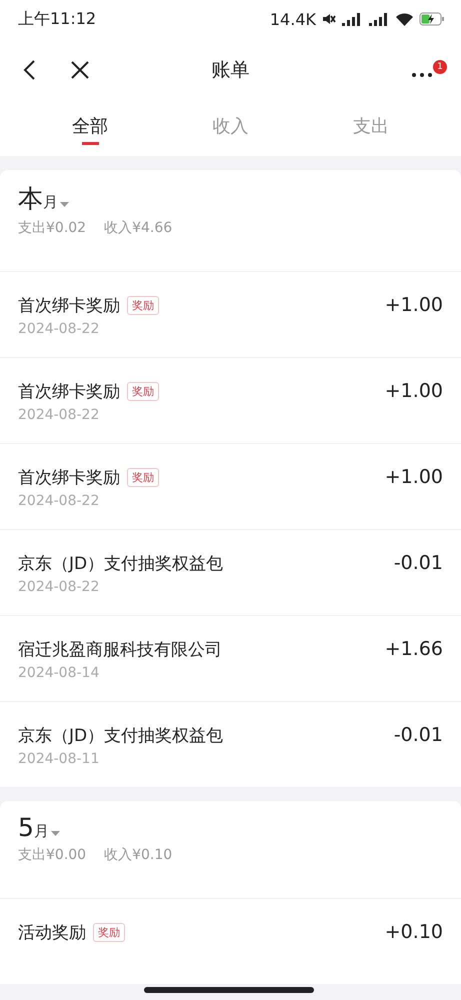 Image resolution: width=461 pixels, height=1000 pixels. Describe the element at coordinates (57, 19) in the screenshot. I see `status-time: 上午11:12` at that location.